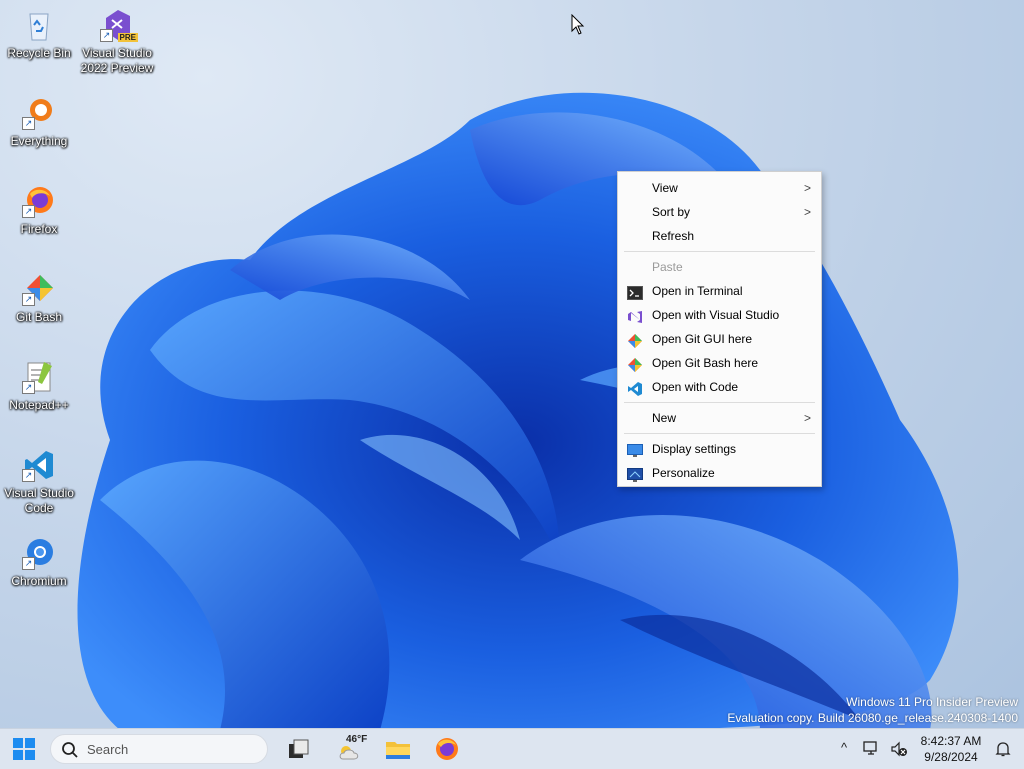 This screenshot has height=769, width=1024. What do you see at coordinates (108, 749) in the screenshot?
I see `search-placeholder: Search` at bounding box center [108, 749].